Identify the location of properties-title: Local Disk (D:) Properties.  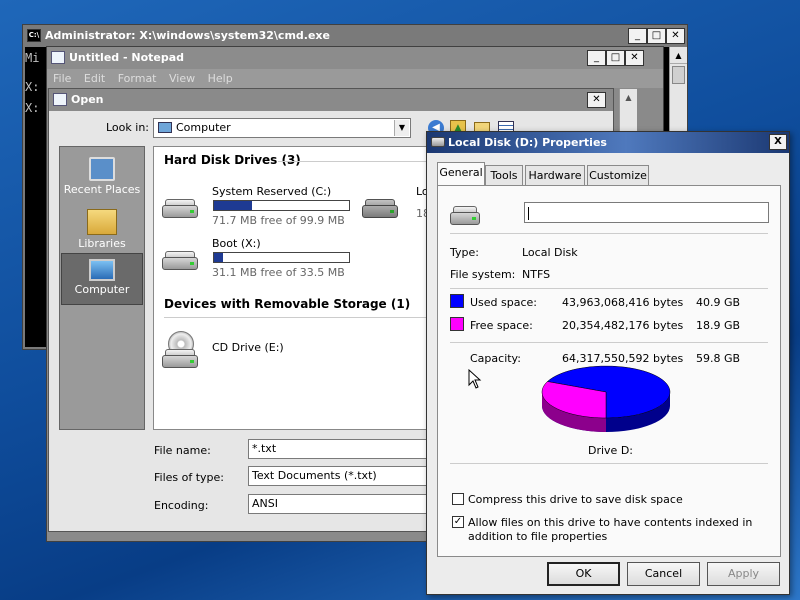
(527, 142).